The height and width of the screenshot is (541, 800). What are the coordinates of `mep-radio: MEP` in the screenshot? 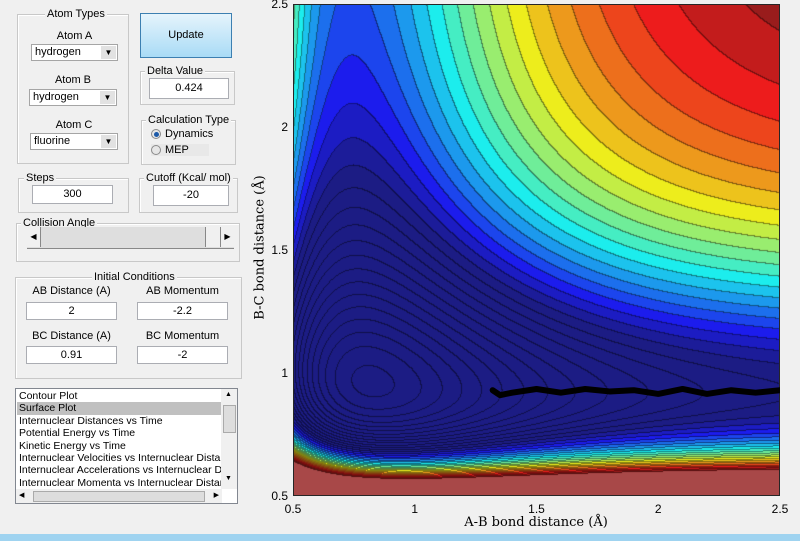 It's located at (180, 150).